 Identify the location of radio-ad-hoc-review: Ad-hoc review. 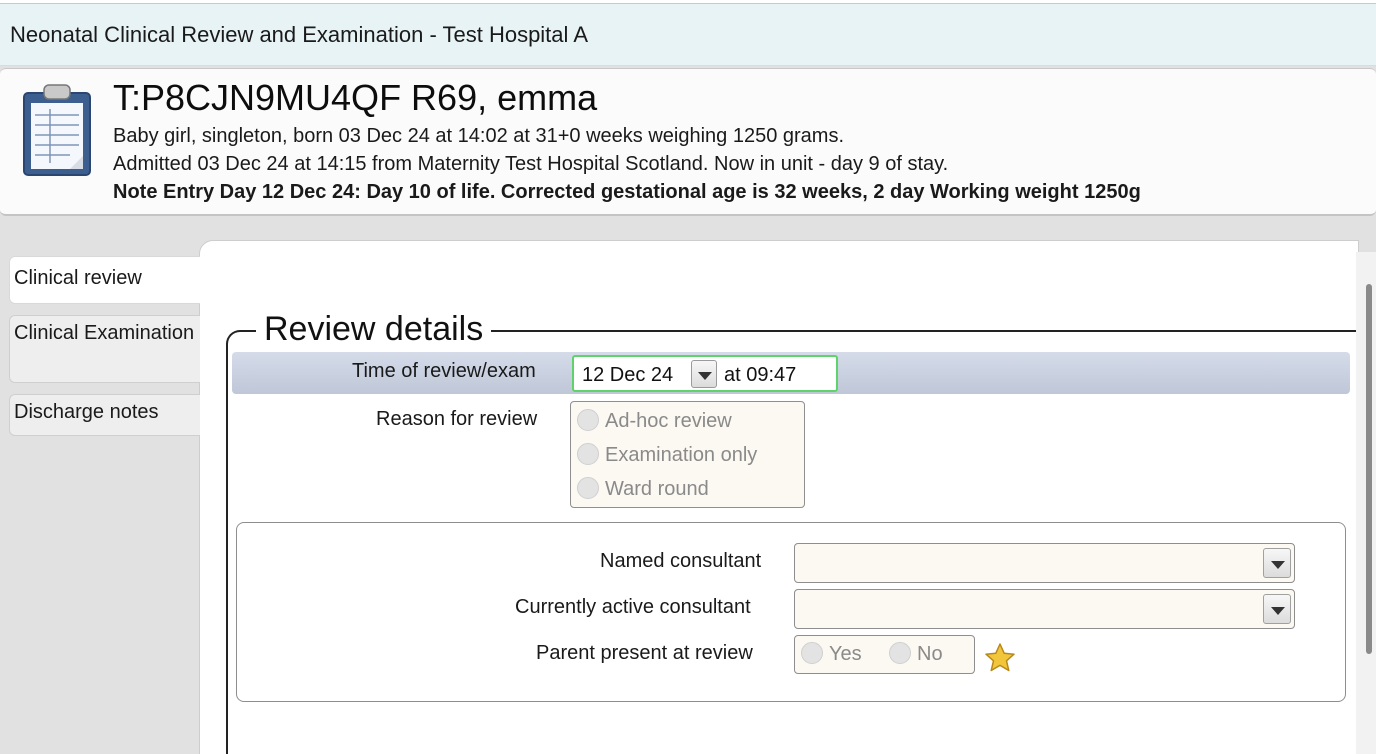
(654, 421).